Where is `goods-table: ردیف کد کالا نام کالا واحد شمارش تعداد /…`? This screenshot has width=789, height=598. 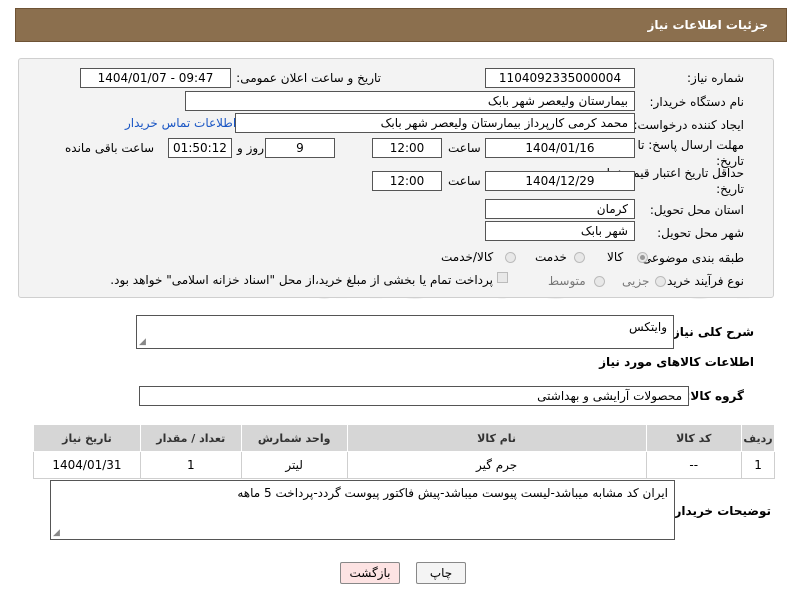 goods-table: ردیف کد کالا نام کالا واحد شمارش تعداد /… is located at coordinates (404, 451).